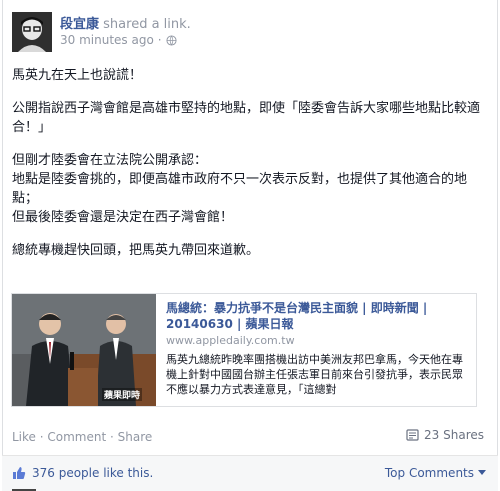 The height and width of the screenshot is (491, 500). What do you see at coordinates (147, 24) in the screenshot?
I see `post-action-text: shared a link.` at bounding box center [147, 24].